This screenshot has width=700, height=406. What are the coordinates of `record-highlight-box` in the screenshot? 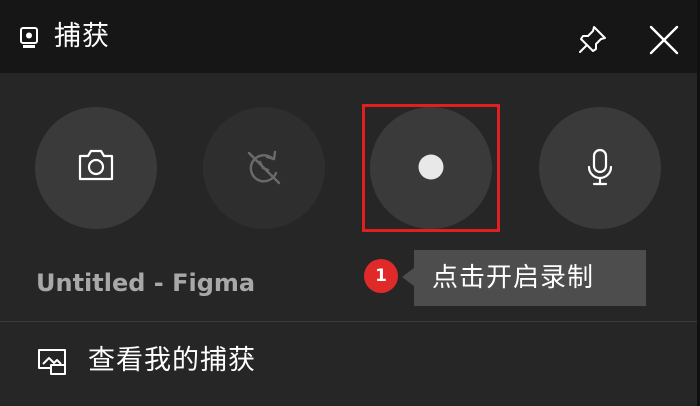 It's located at (431, 168).